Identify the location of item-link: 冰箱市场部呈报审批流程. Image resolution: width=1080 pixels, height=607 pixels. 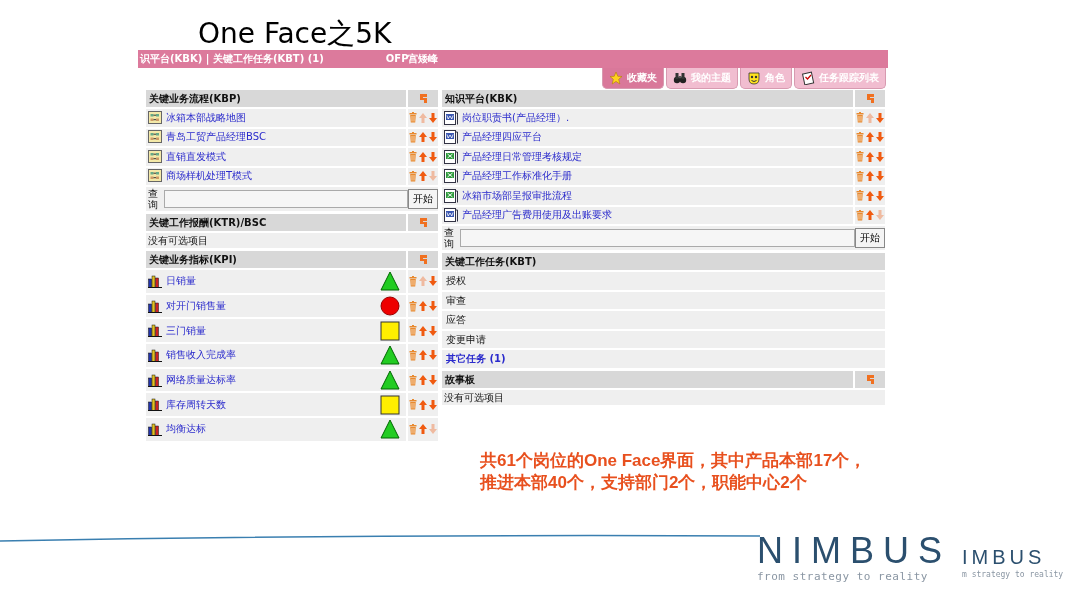
(517, 195).